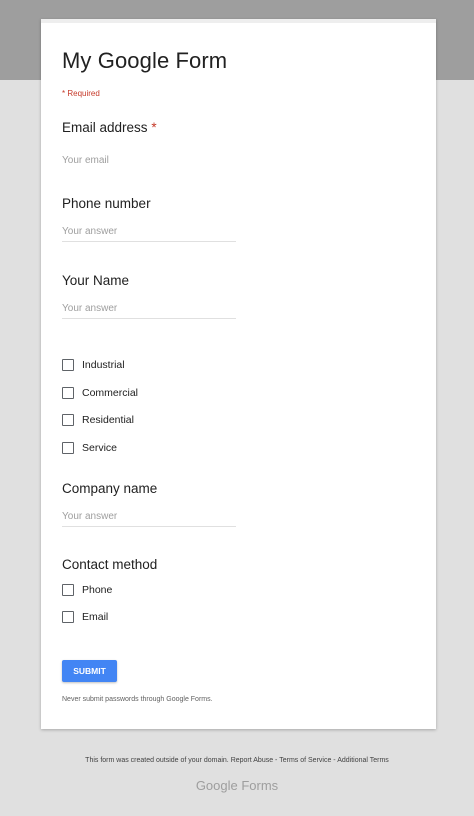  Describe the element at coordinates (105, 127) in the screenshot. I see `email-label: Email address` at that location.